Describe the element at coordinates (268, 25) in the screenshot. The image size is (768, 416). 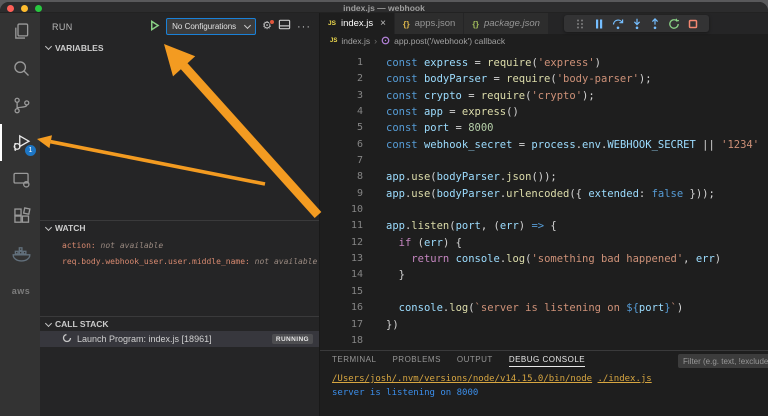
I see `configure-gear-icon: ⚙` at that location.